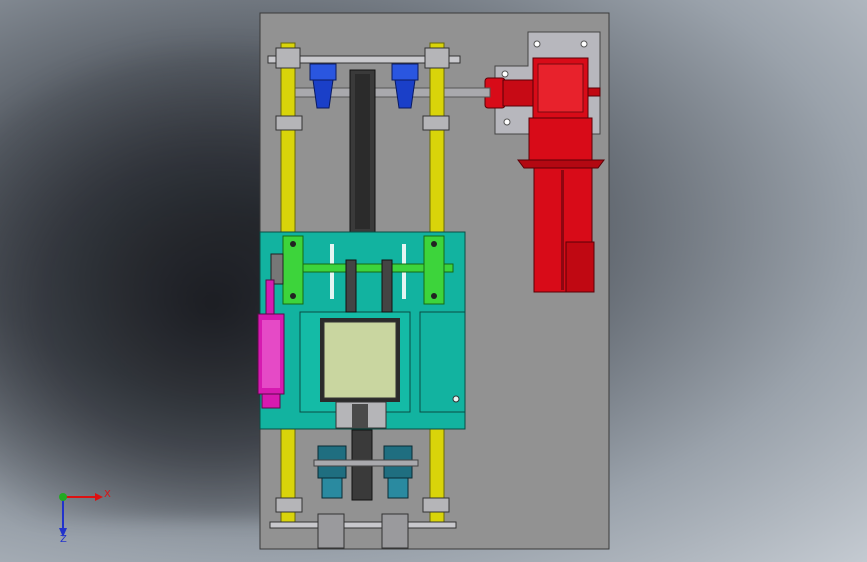 The width and height of the screenshot is (867, 562). Describe the element at coordinates (81, 515) in the screenshot. I see `axis-triad` at that location.